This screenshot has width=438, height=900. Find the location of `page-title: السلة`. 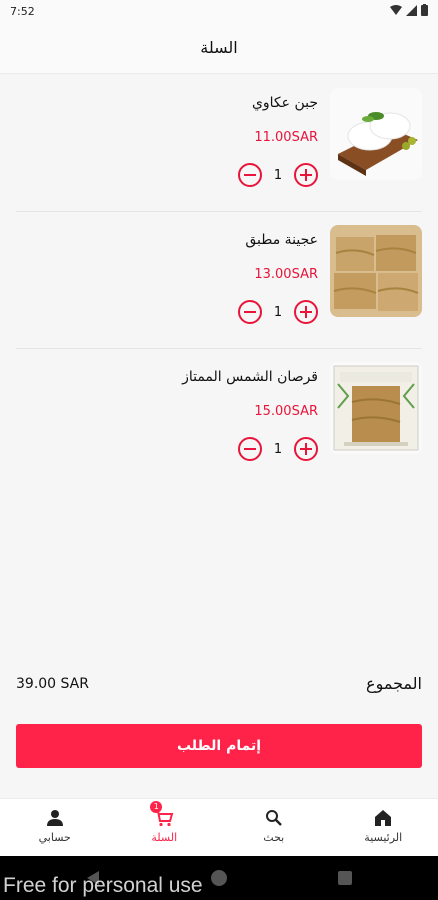

page-title: السلة is located at coordinates (219, 47).